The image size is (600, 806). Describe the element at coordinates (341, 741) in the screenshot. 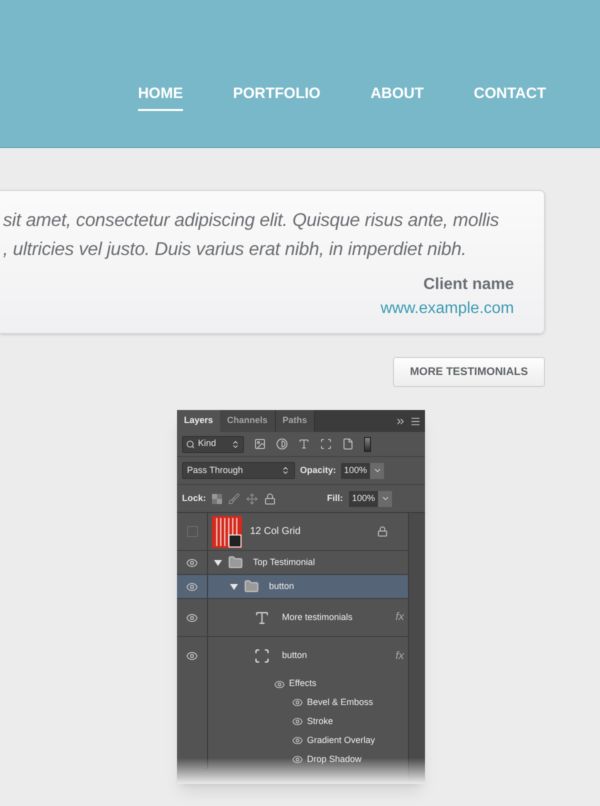

I see `effect-name: Gradient Overlay` at that location.